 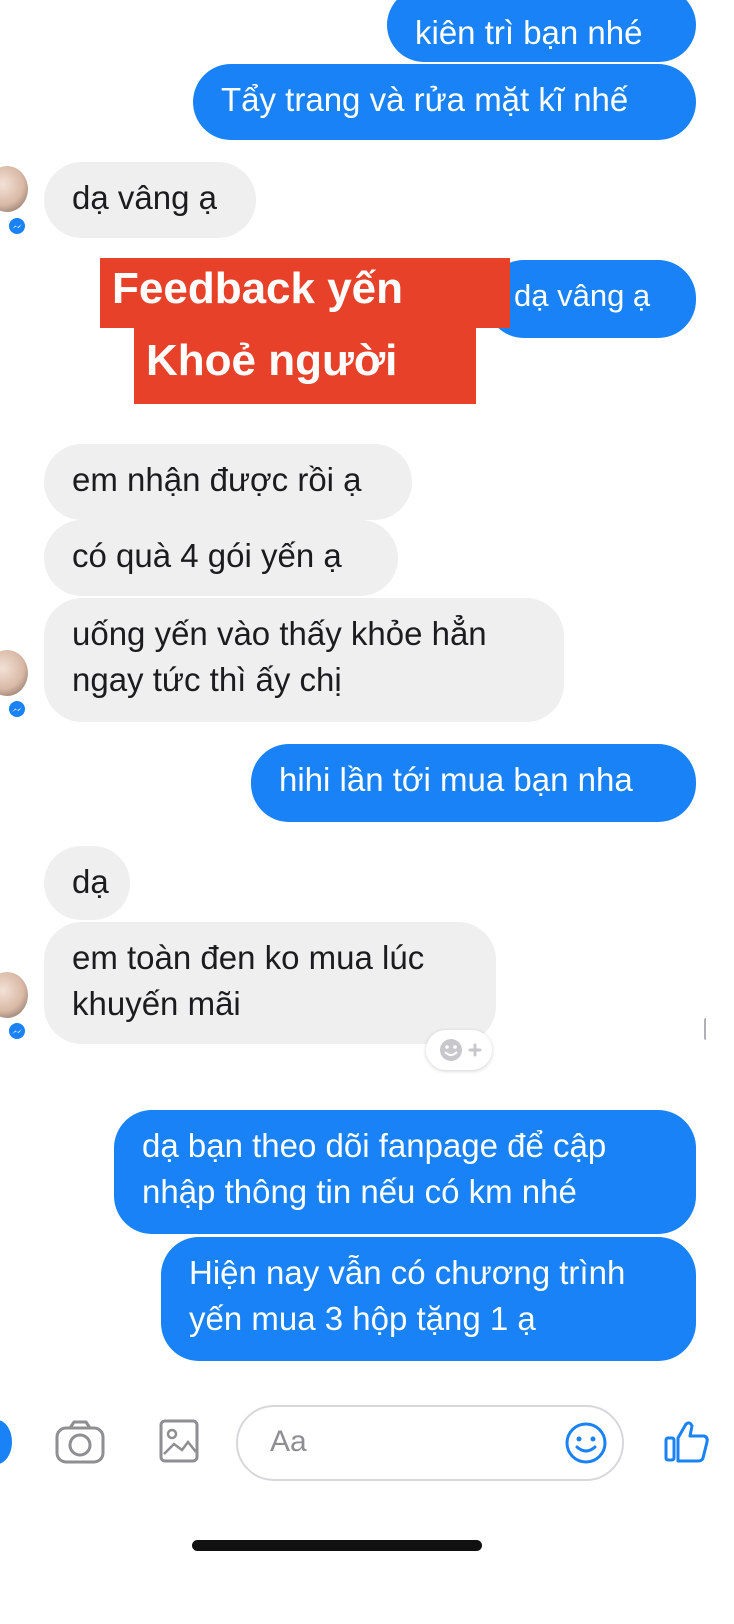 I want to click on message-bubble-outgoing: dạ vâng ạ, so click(x=591, y=299).